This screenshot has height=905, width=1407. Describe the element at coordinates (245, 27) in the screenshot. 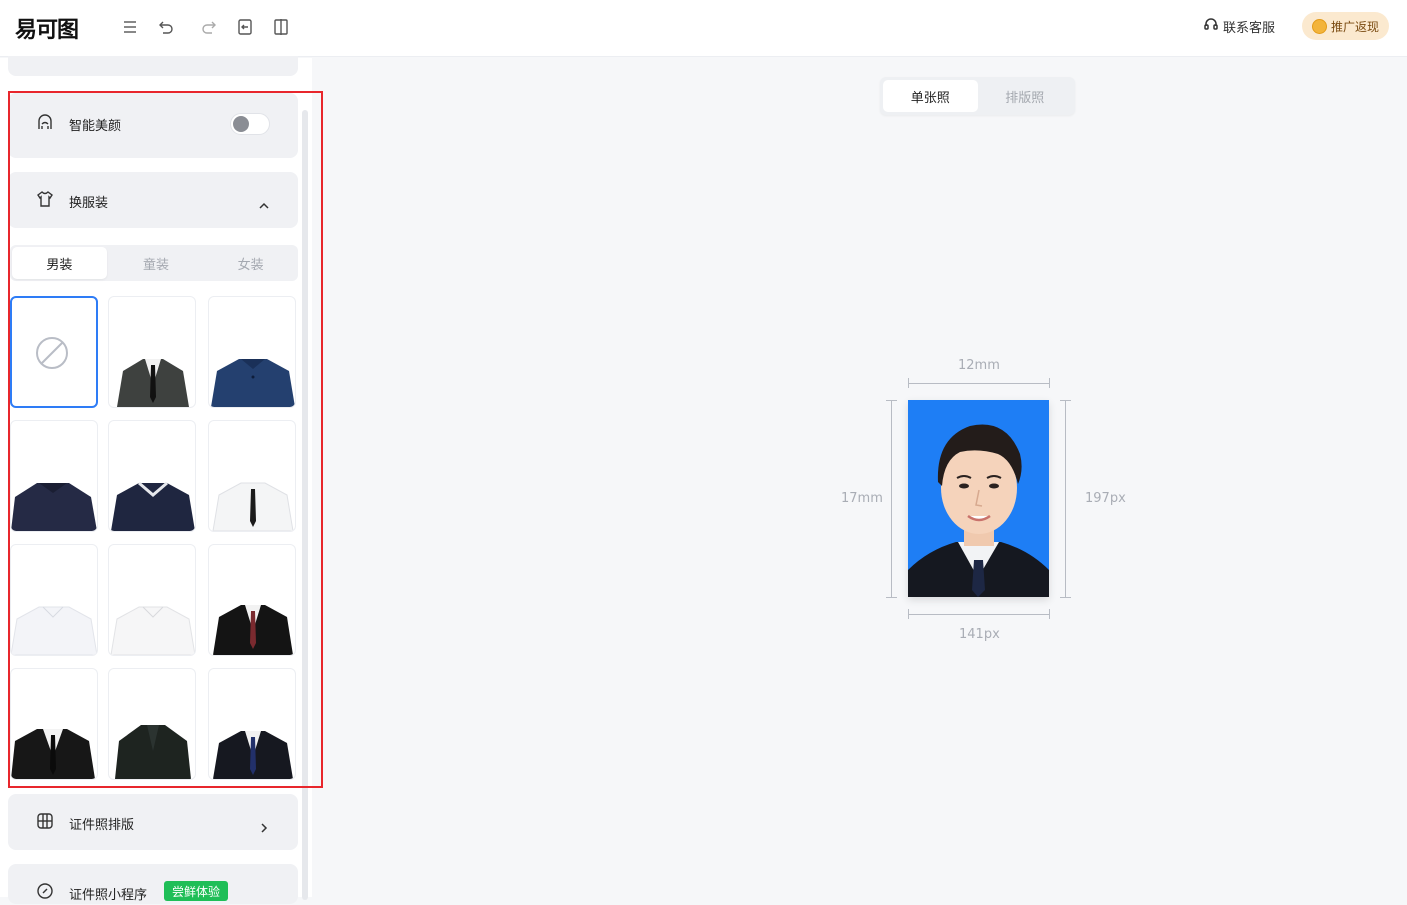

I see `import-icon` at that location.